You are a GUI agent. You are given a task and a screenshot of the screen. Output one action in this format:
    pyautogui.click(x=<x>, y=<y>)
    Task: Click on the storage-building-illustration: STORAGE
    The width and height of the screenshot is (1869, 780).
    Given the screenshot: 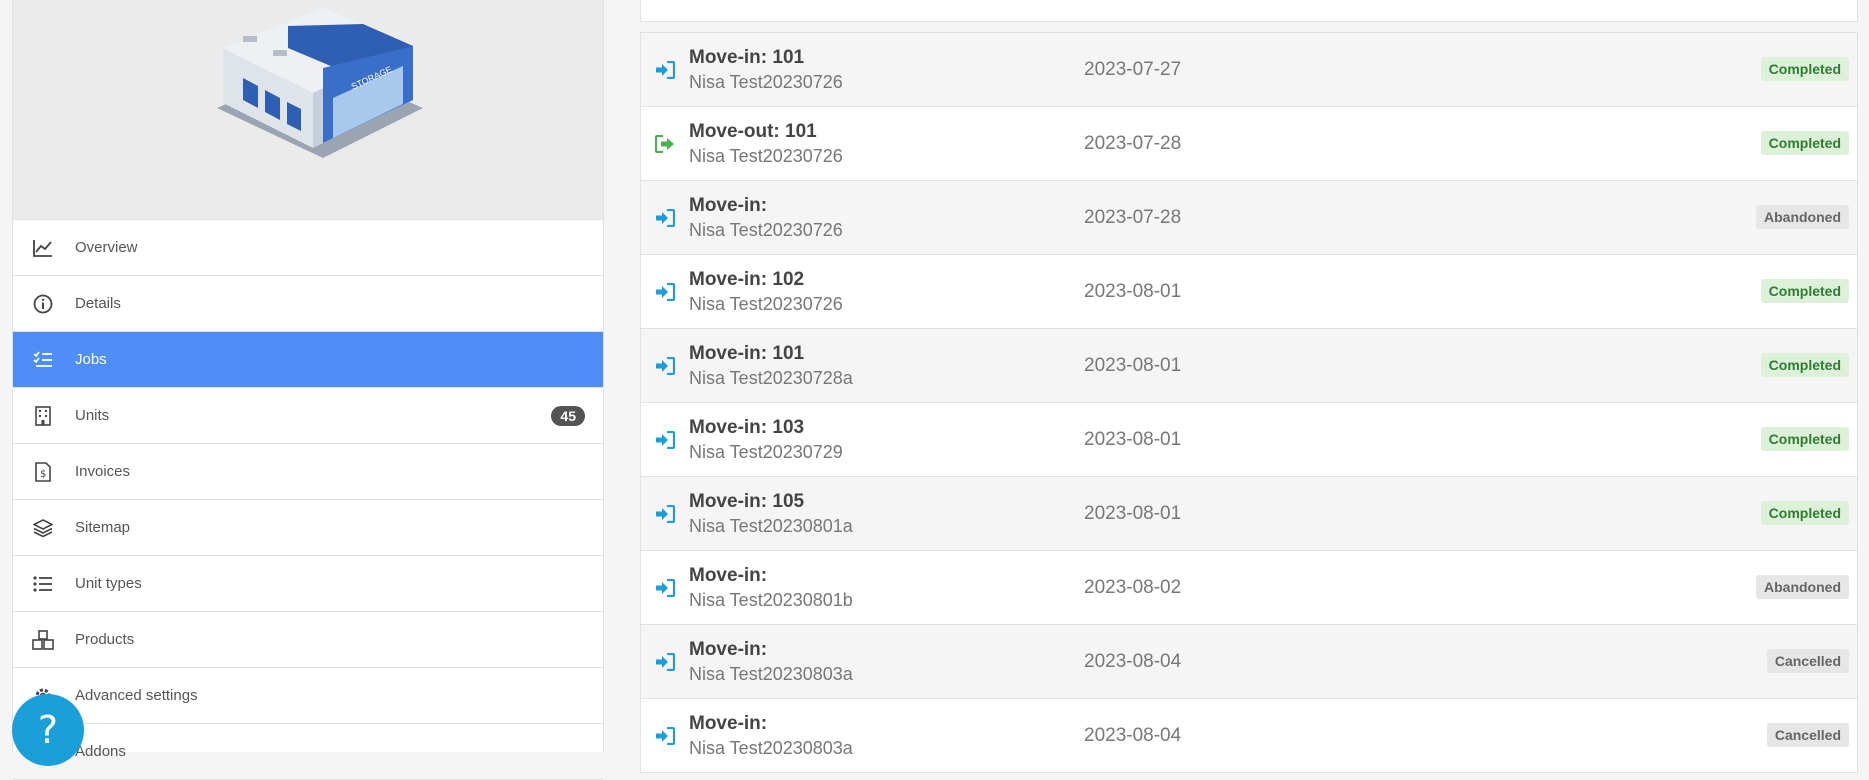 What is the action you would take?
    pyautogui.click(x=320, y=83)
    